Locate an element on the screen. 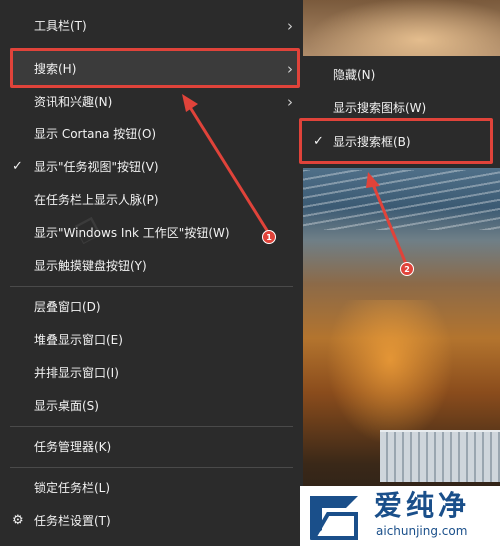 Image resolution: width=500 pixels, height=546 pixels. gear-icon: ⚙ is located at coordinates (18, 520).